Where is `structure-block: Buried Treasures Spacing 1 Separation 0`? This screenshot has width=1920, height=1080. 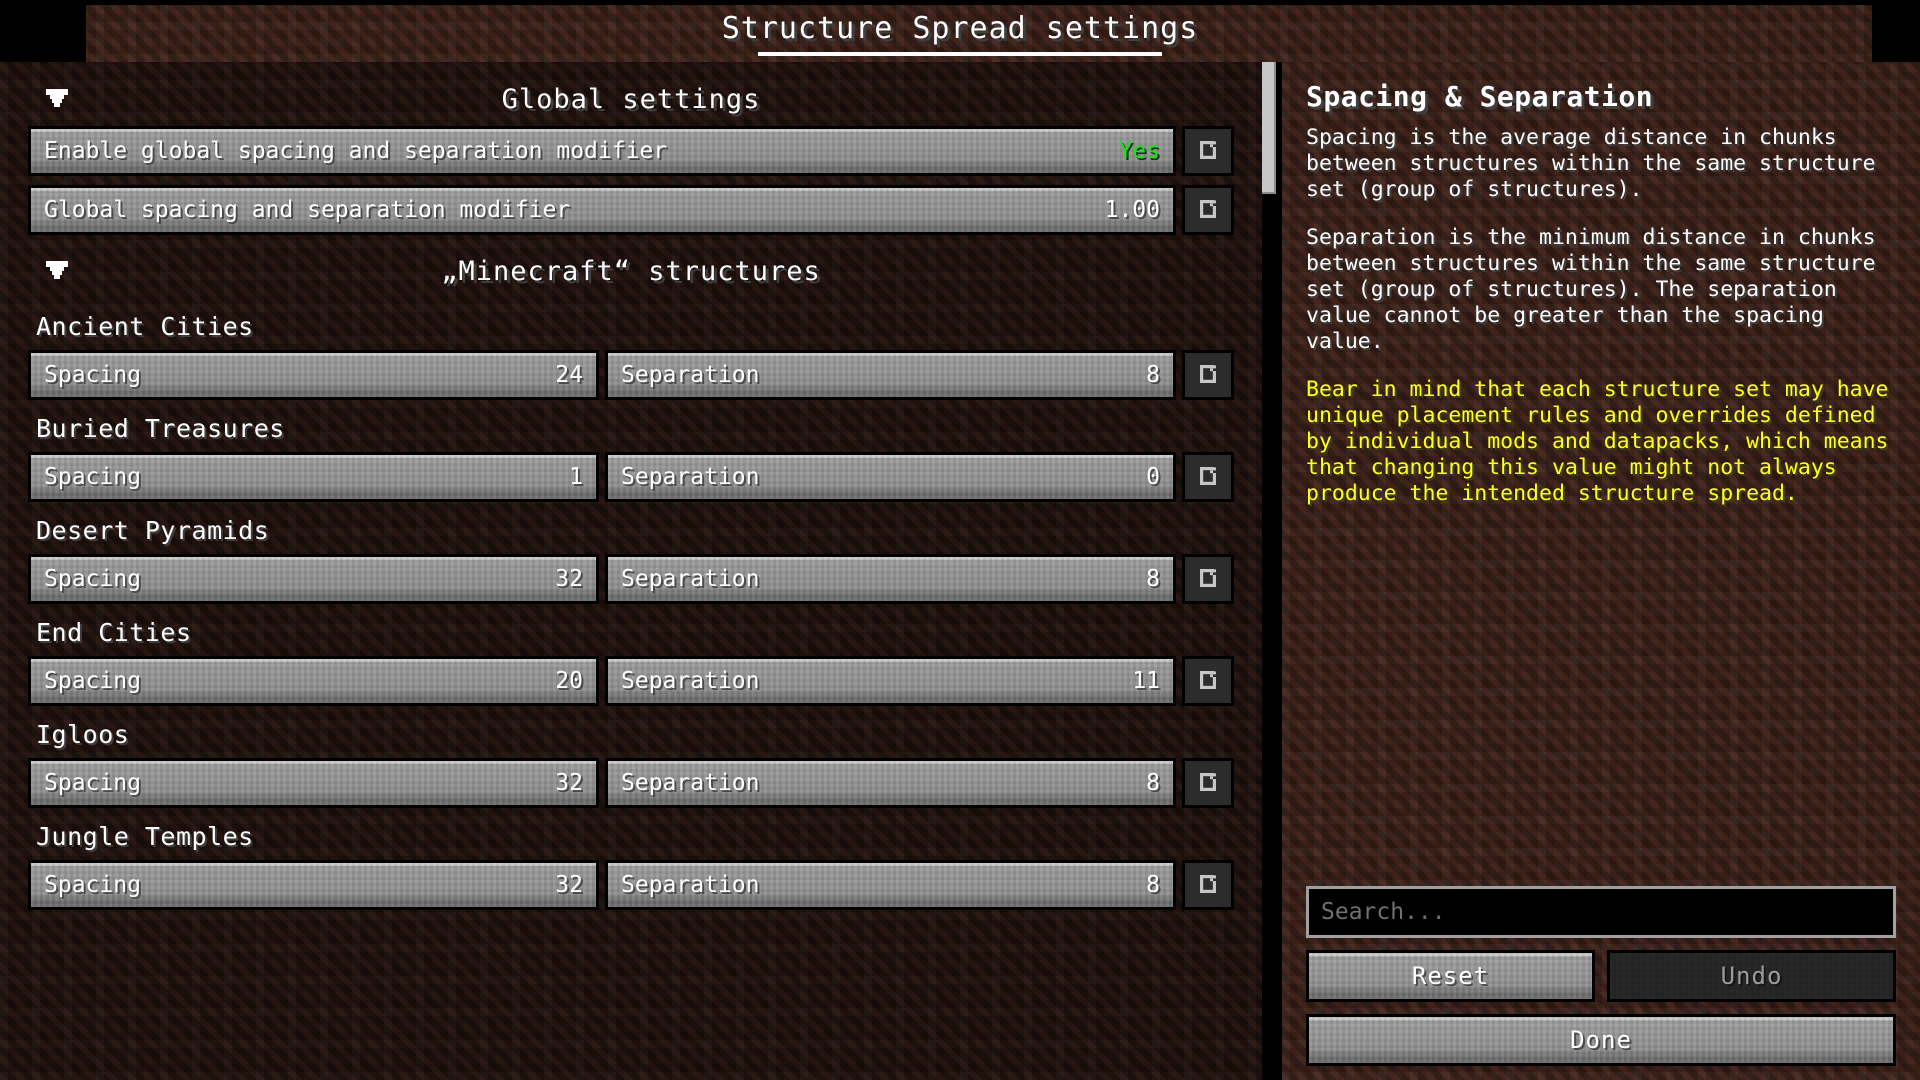
structure-block: Buried Treasures Spacing 1 Separation 0 is located at coordinates (631, 458).